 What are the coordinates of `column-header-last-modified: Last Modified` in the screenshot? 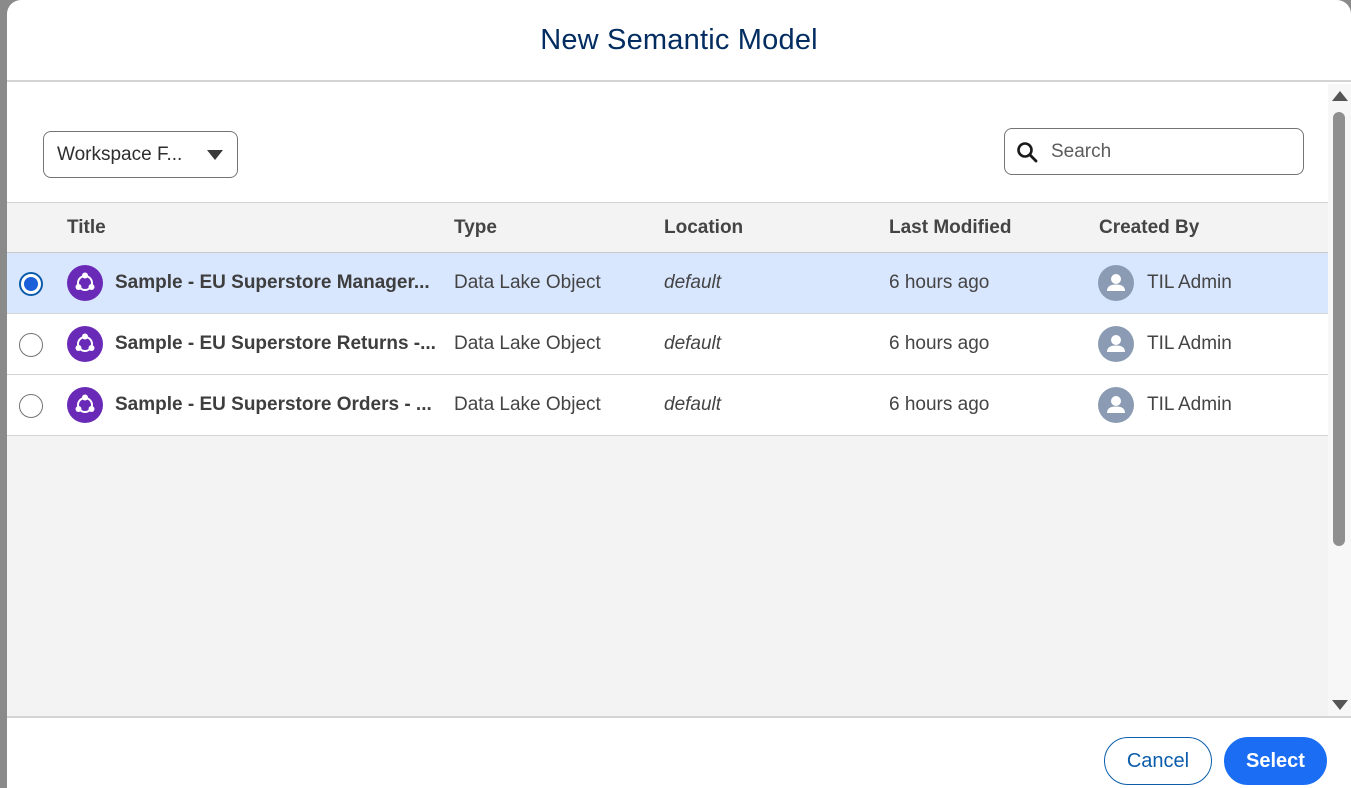 It's located at (950, 228).